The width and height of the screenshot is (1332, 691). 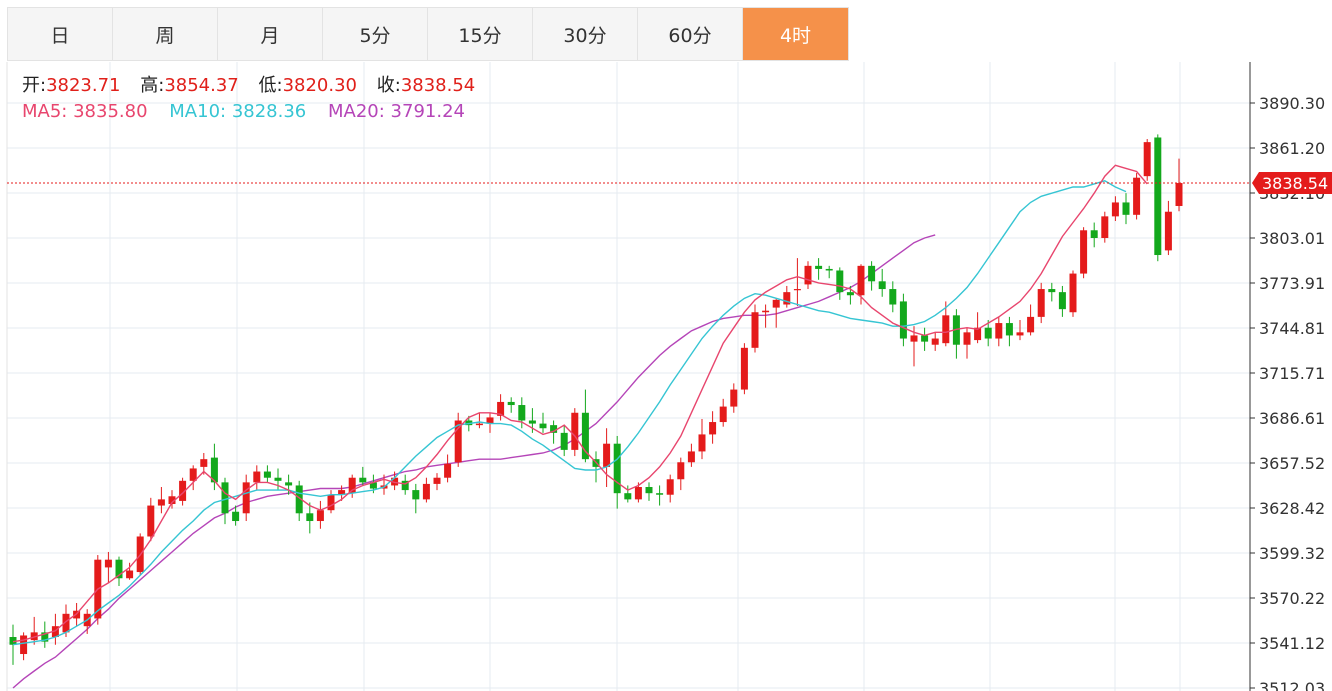 I want to click on y-tick-label: 3570.22, so click(x=1292, y=598).